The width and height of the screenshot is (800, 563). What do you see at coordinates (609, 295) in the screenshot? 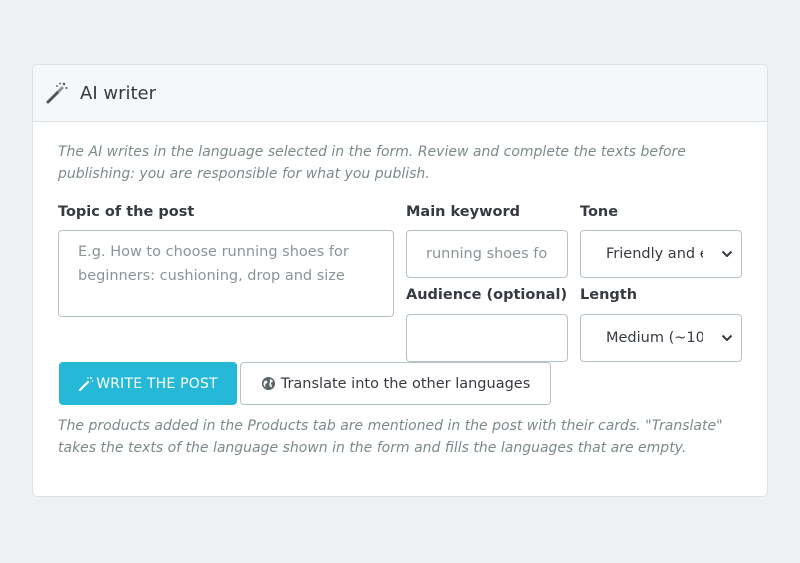
I see `length-label: Length` at bounding box center [609, 295].